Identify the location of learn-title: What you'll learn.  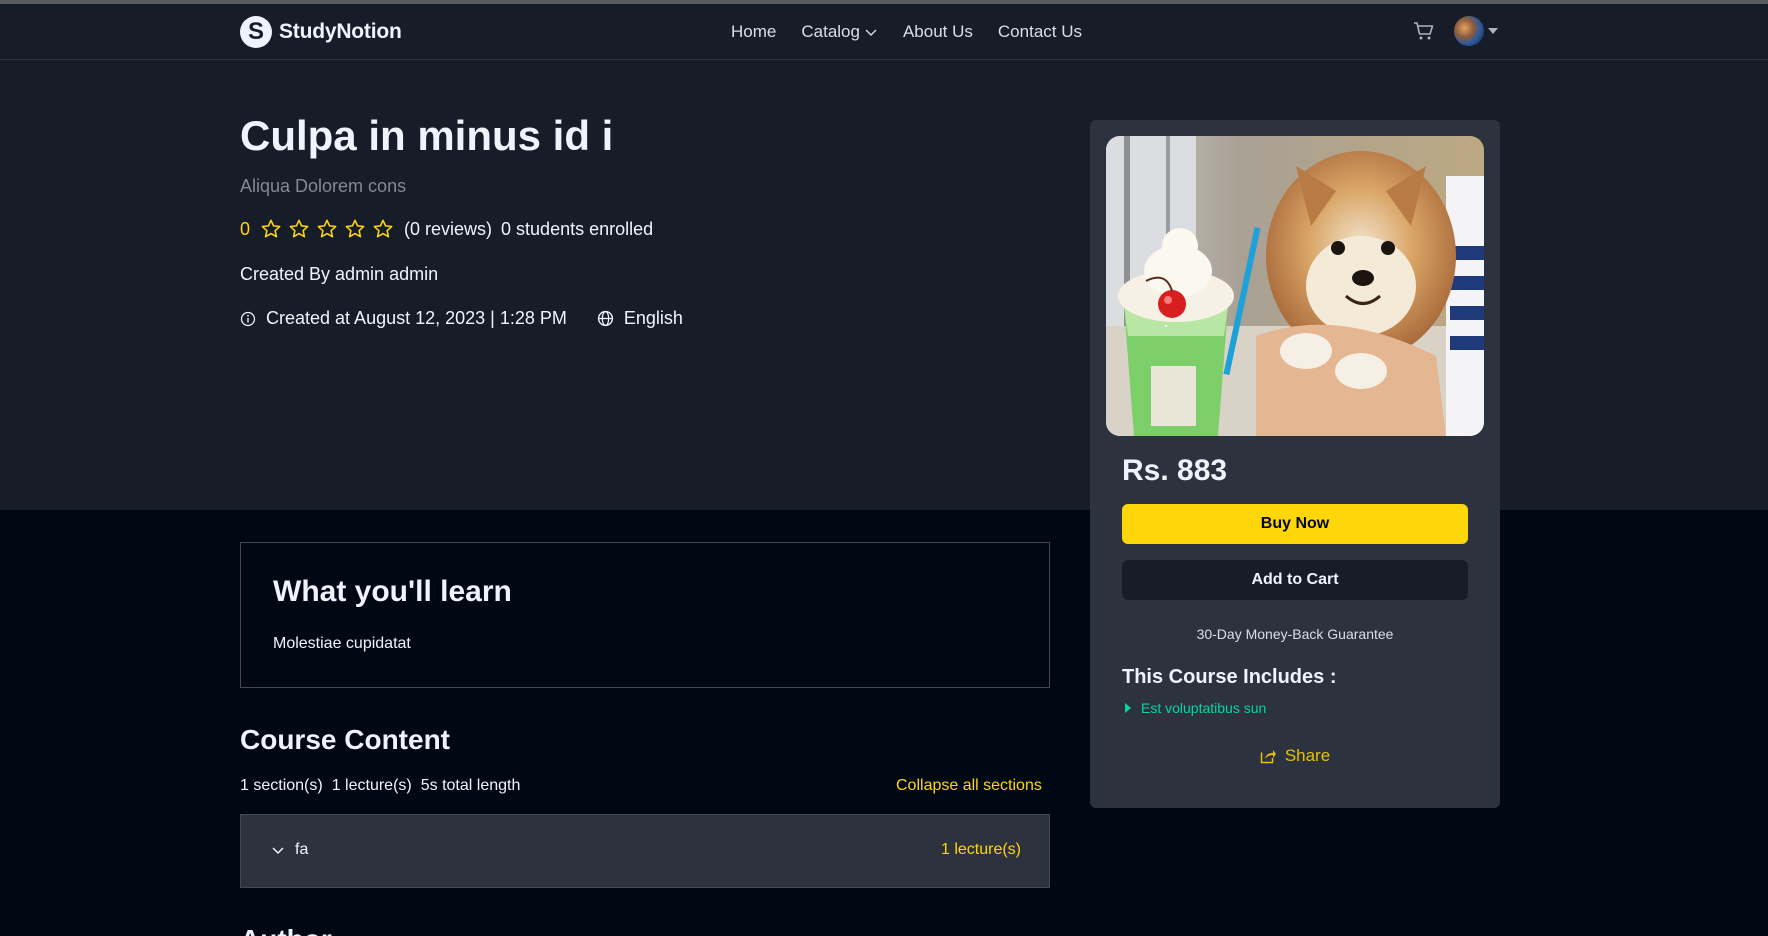
(392, 591).